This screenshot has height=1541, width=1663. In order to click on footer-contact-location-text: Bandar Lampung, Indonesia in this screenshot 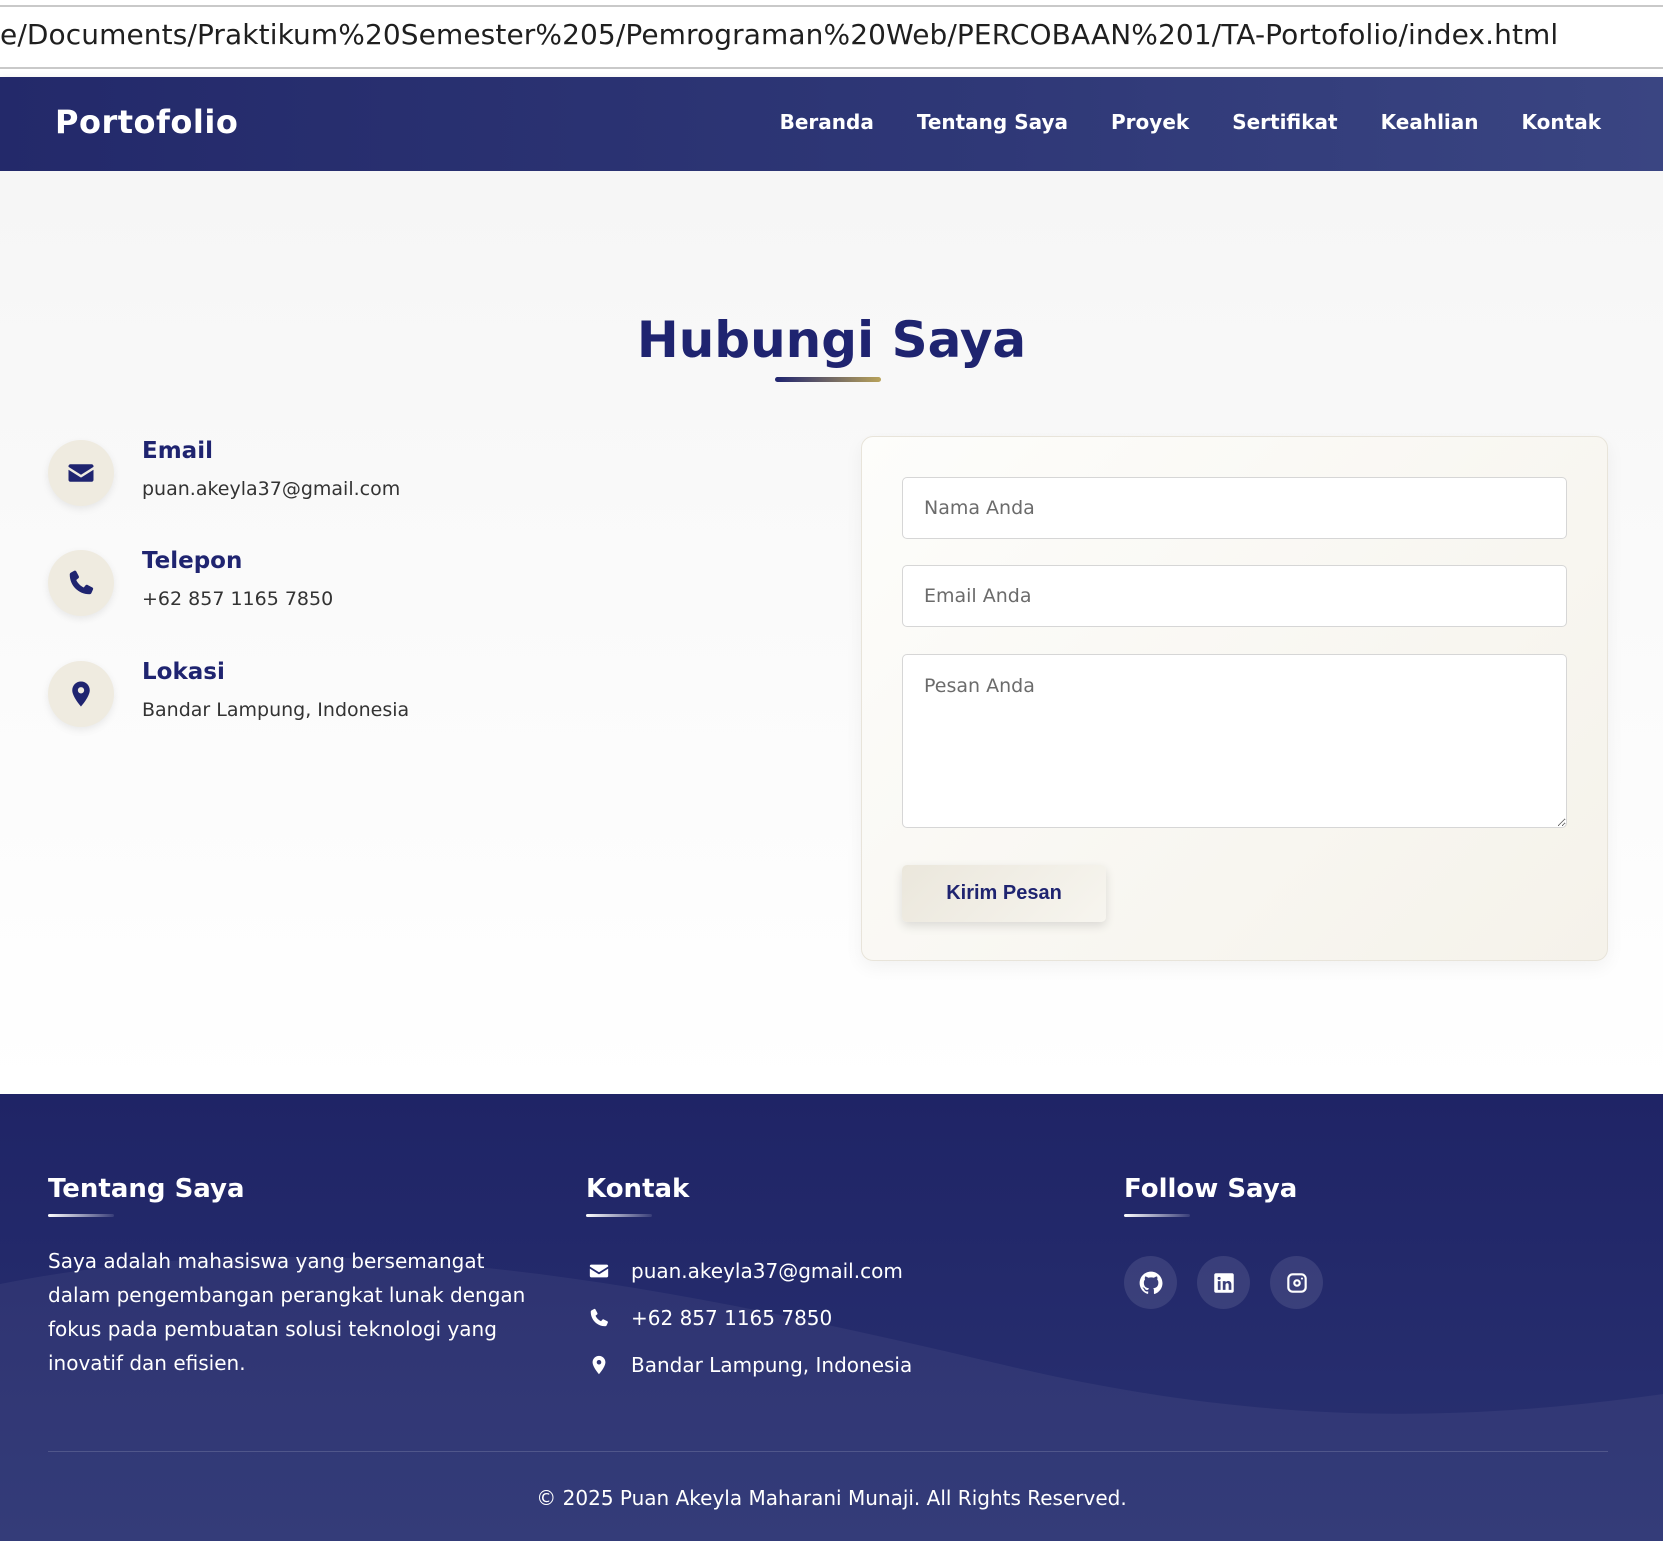, I will do `click(772, 1365)`.